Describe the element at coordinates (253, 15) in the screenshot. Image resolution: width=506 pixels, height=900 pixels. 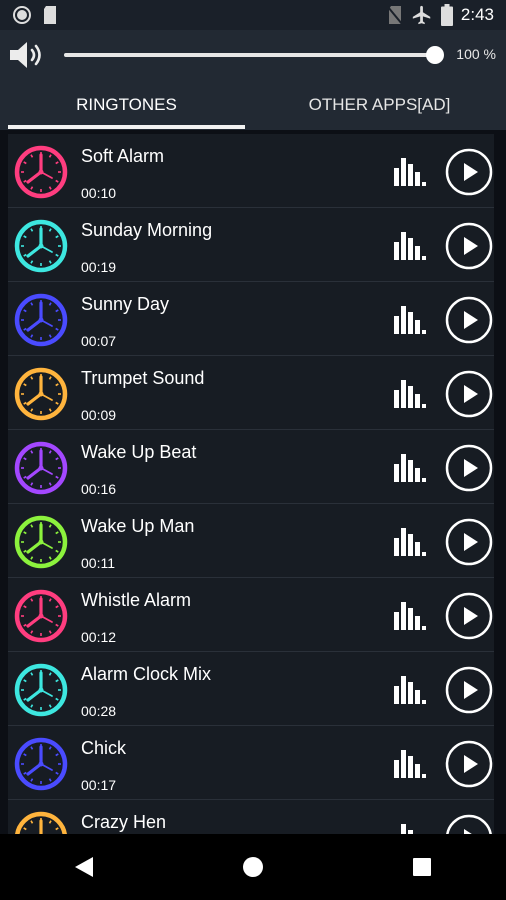
I see `status-bar: 2:43` at that location.